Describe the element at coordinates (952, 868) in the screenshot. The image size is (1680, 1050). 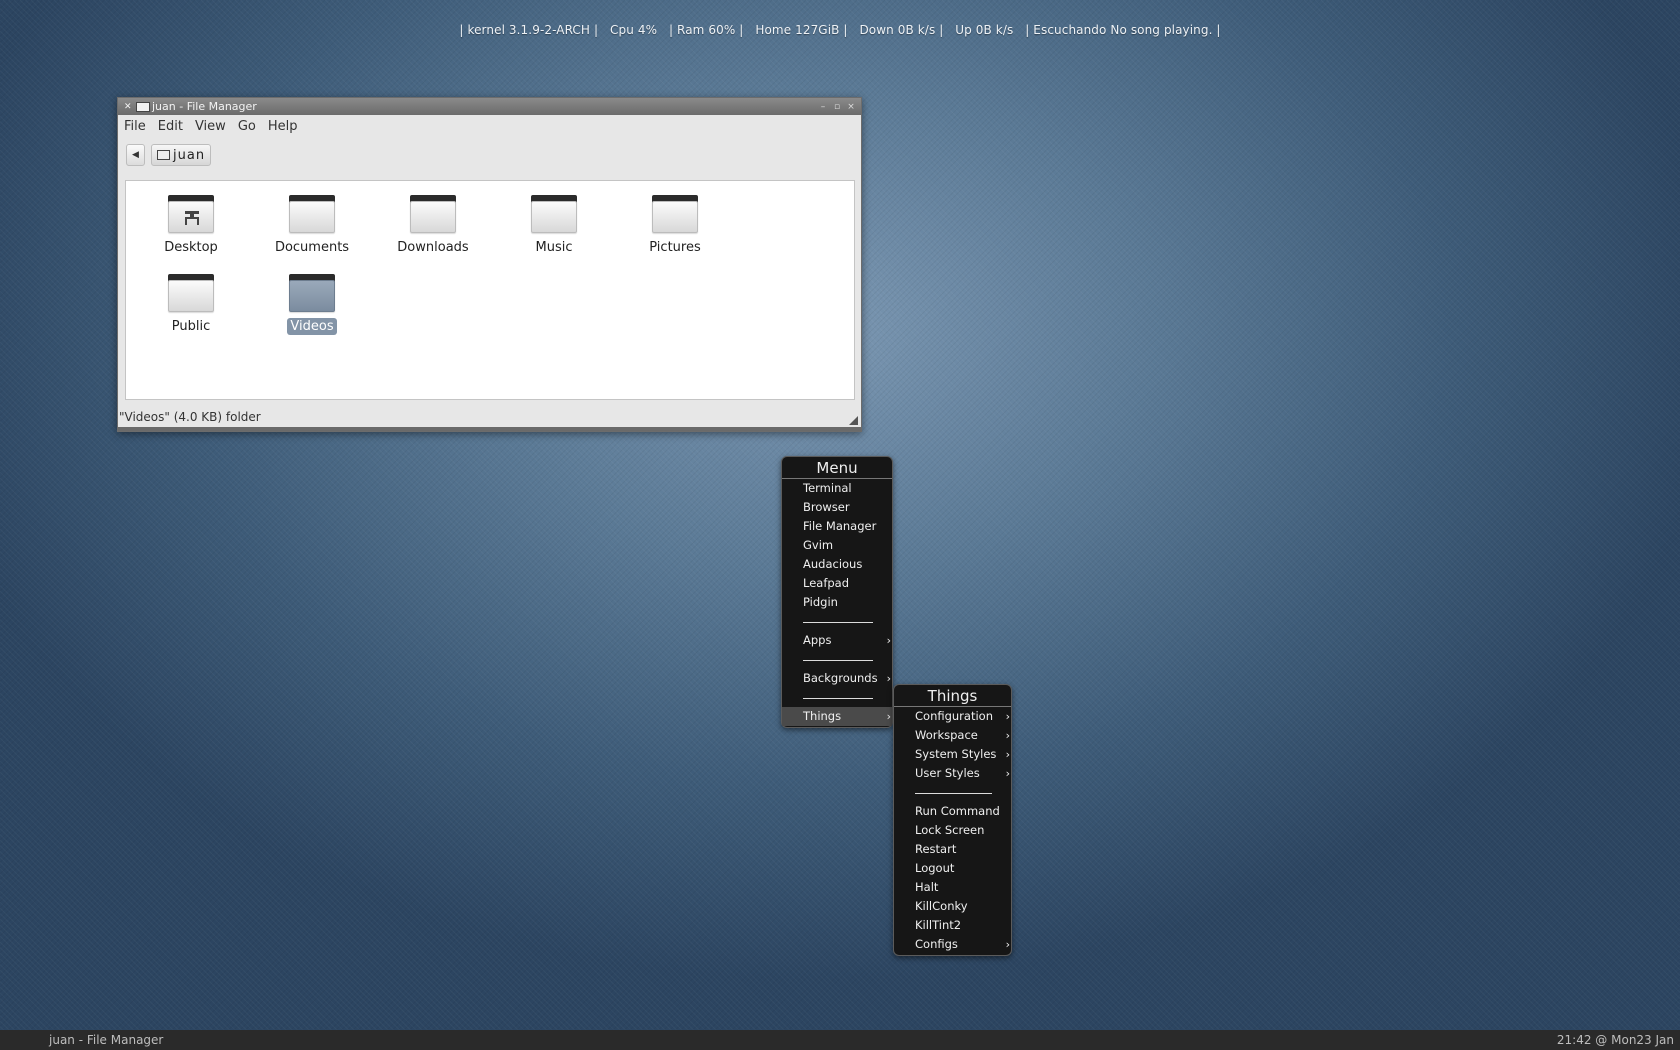
I see `menu-item-logout: Logout` at that location.